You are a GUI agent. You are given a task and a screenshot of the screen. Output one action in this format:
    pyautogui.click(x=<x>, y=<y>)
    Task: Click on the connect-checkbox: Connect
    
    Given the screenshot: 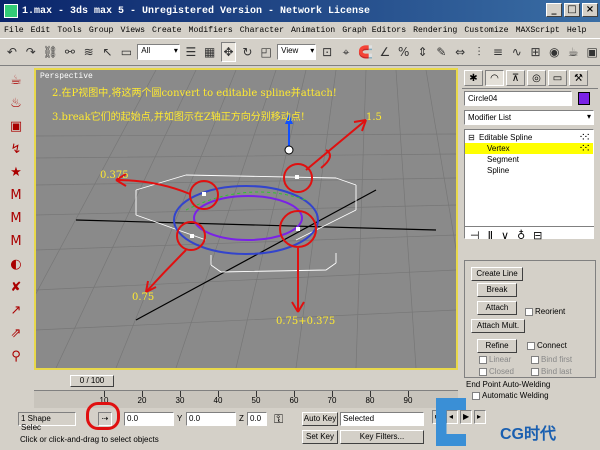 What is the action you would take?
    pyautogui.click(x=547, y=345)
    